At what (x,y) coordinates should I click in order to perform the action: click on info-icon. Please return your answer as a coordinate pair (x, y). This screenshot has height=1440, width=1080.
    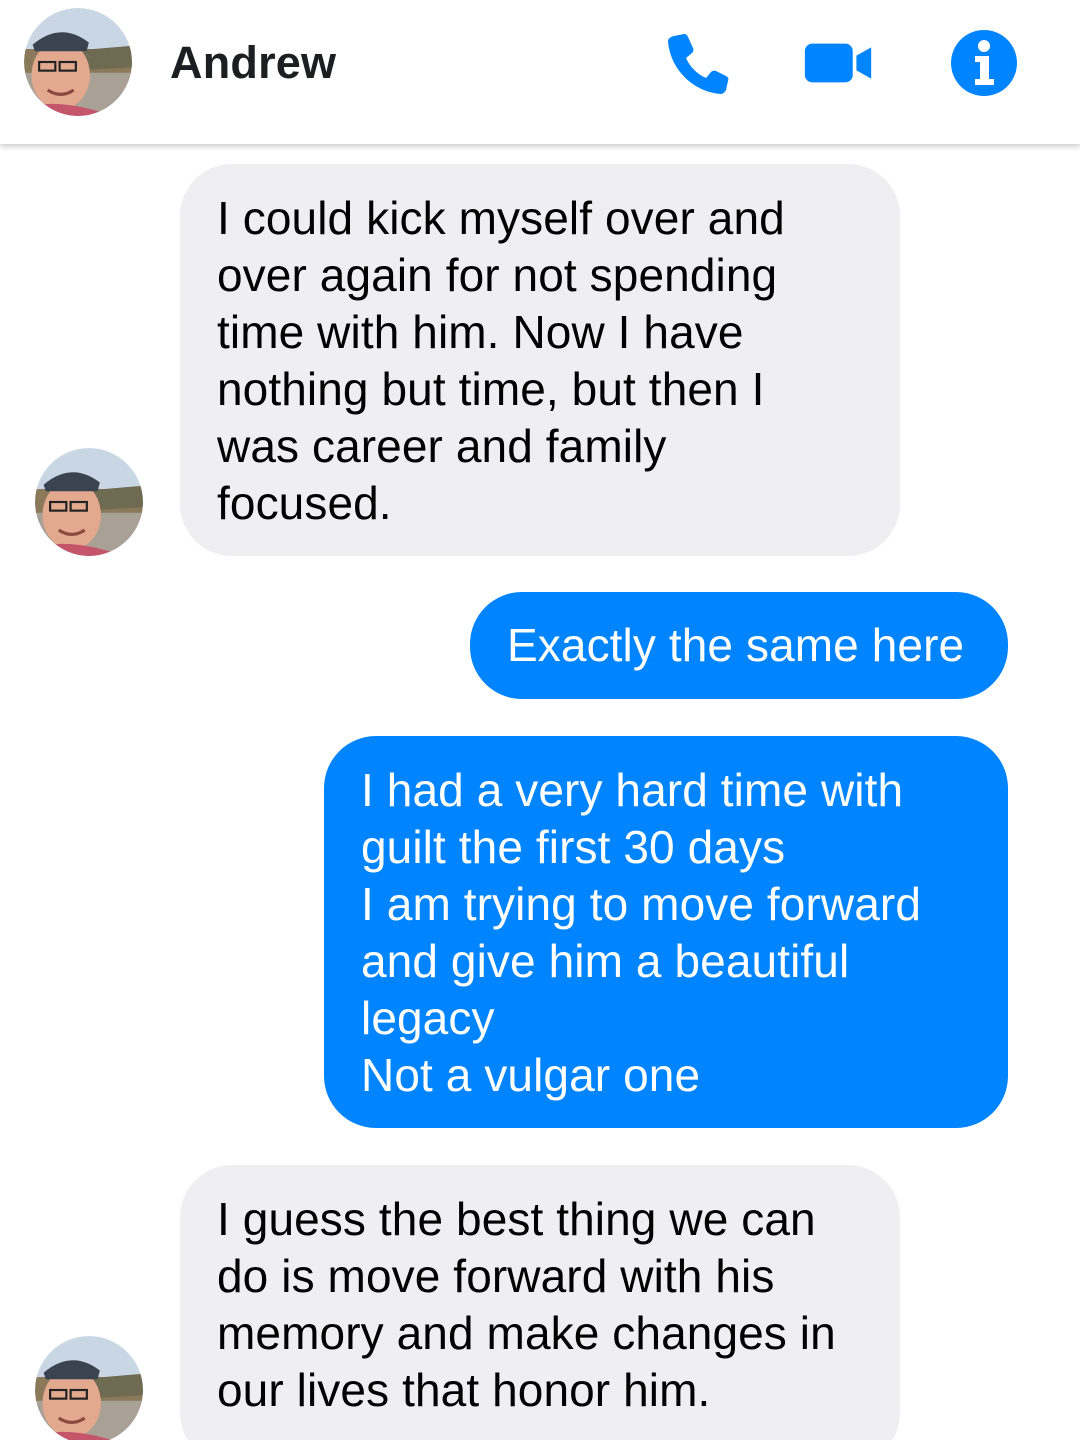
    Looking at the image, I should click on (984, 63).